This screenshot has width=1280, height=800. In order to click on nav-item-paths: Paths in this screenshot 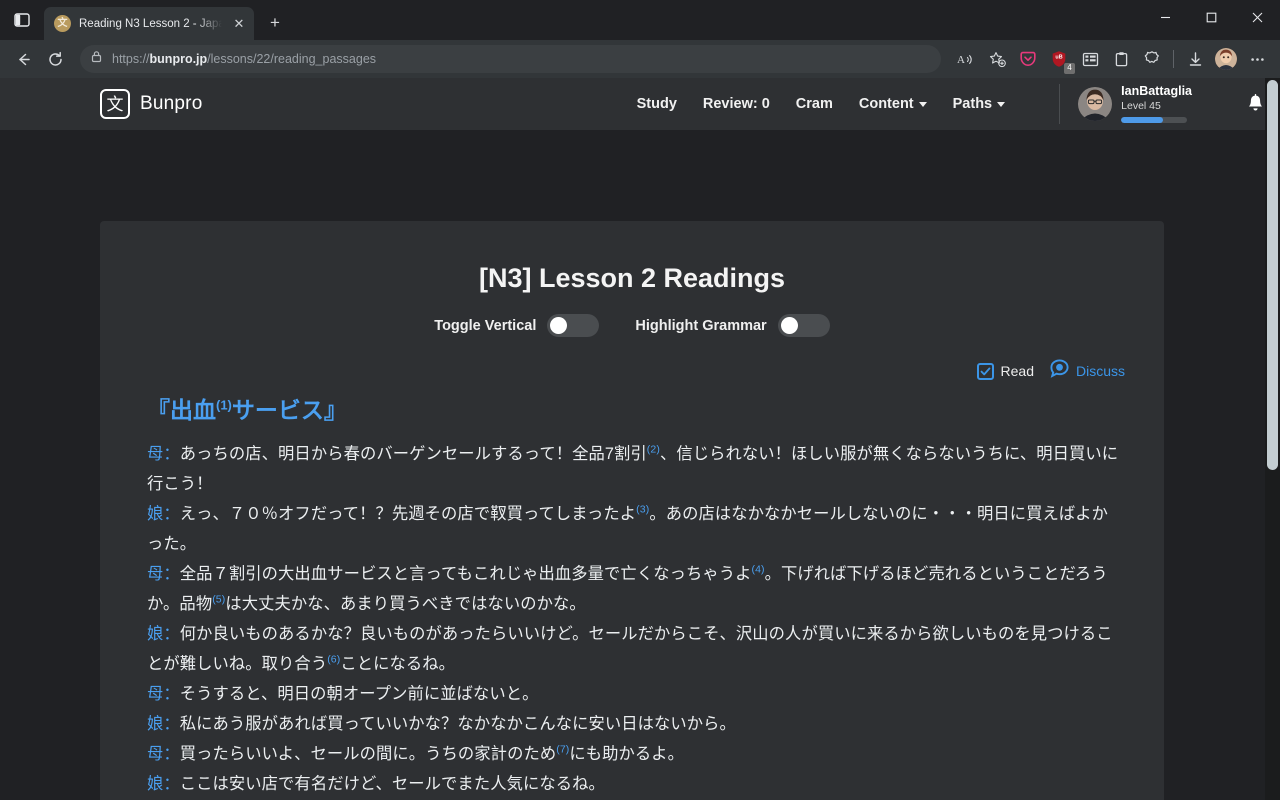, I will do `click(979, 104)`.